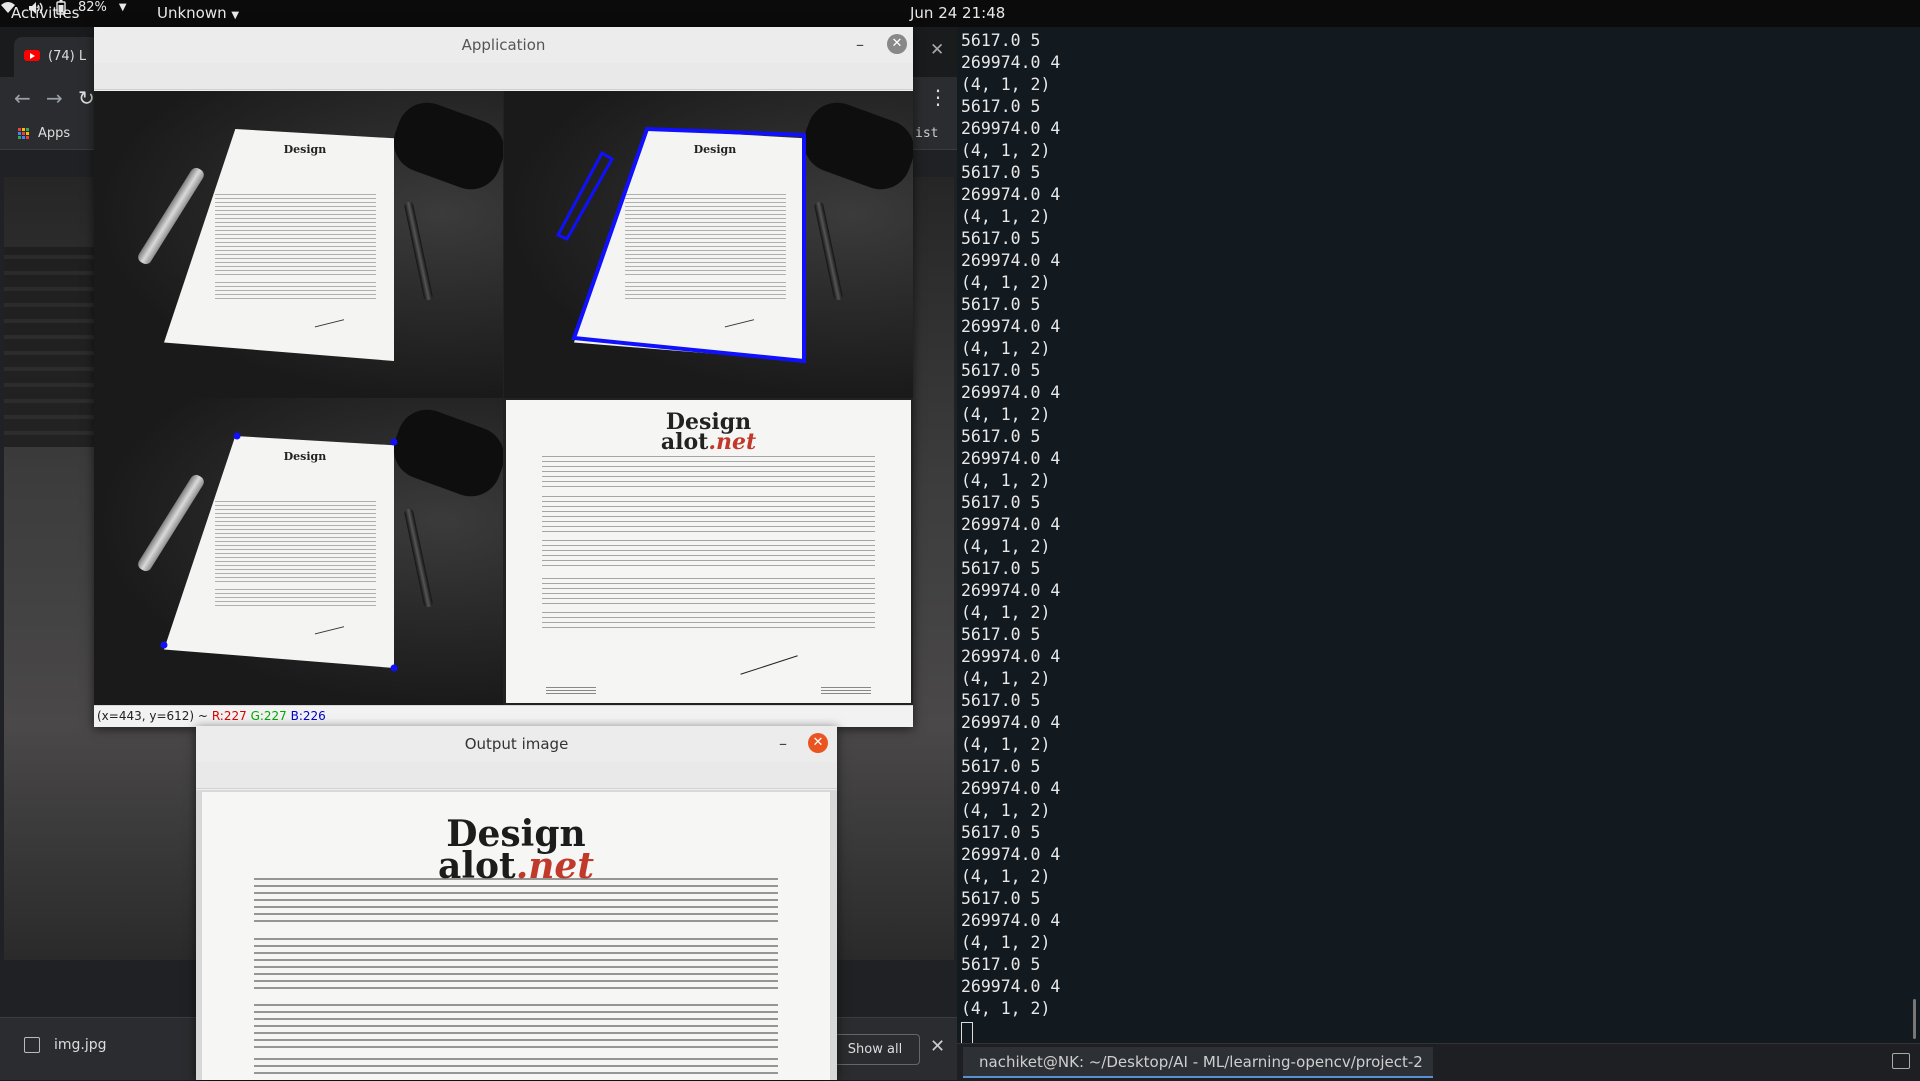 The width and height of the screenshot is (1920, 1081). I want to click on activities-button: Activities, so click(45, 13).